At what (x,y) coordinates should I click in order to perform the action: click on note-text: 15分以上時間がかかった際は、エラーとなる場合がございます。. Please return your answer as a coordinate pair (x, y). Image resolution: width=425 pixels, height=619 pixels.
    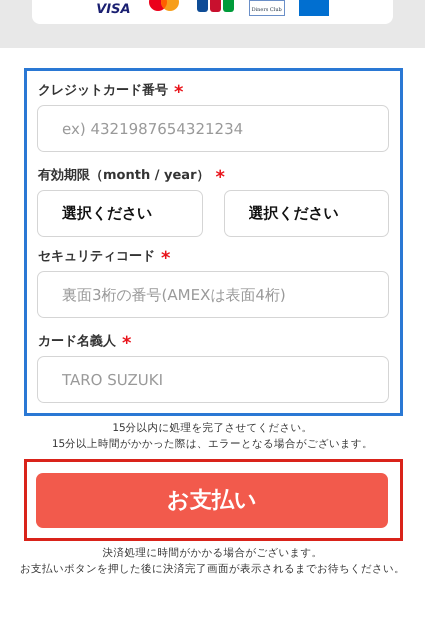
    Looking at the image, I should click on (212, 444).